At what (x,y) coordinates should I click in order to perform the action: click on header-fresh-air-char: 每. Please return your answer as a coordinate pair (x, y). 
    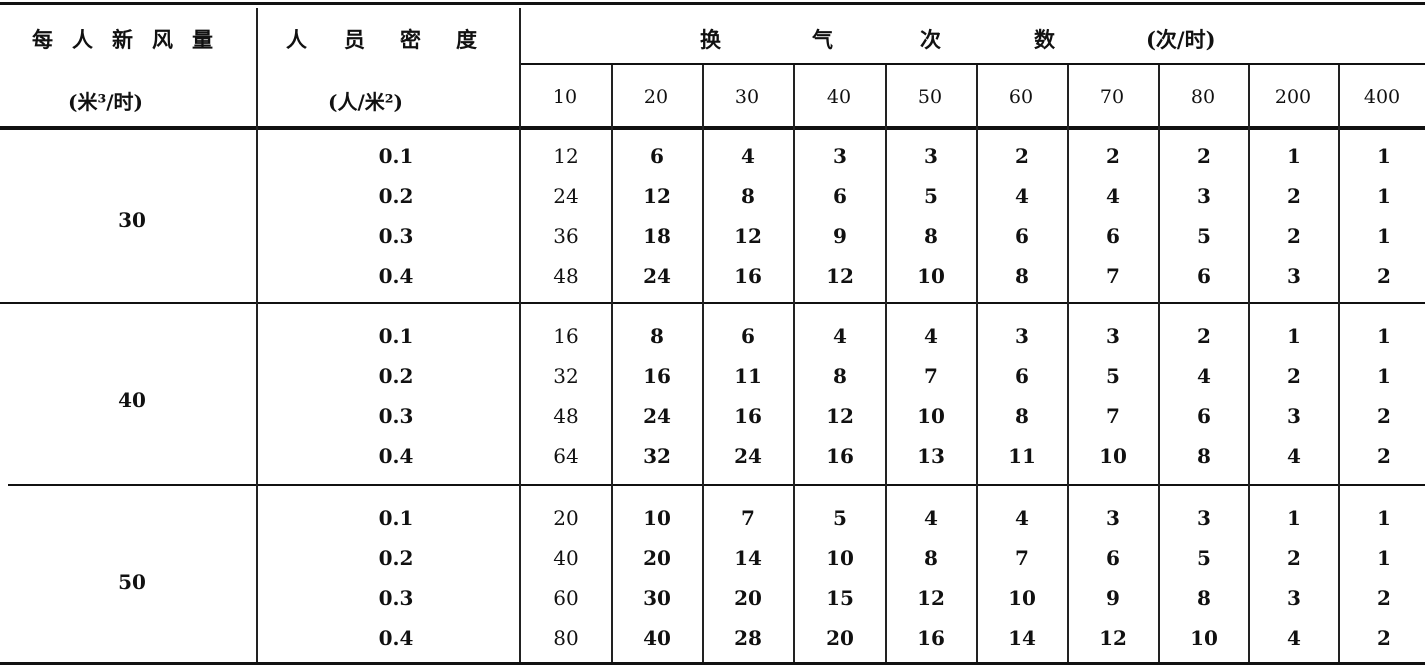
    Looking at the image, I should click on (42, 39).